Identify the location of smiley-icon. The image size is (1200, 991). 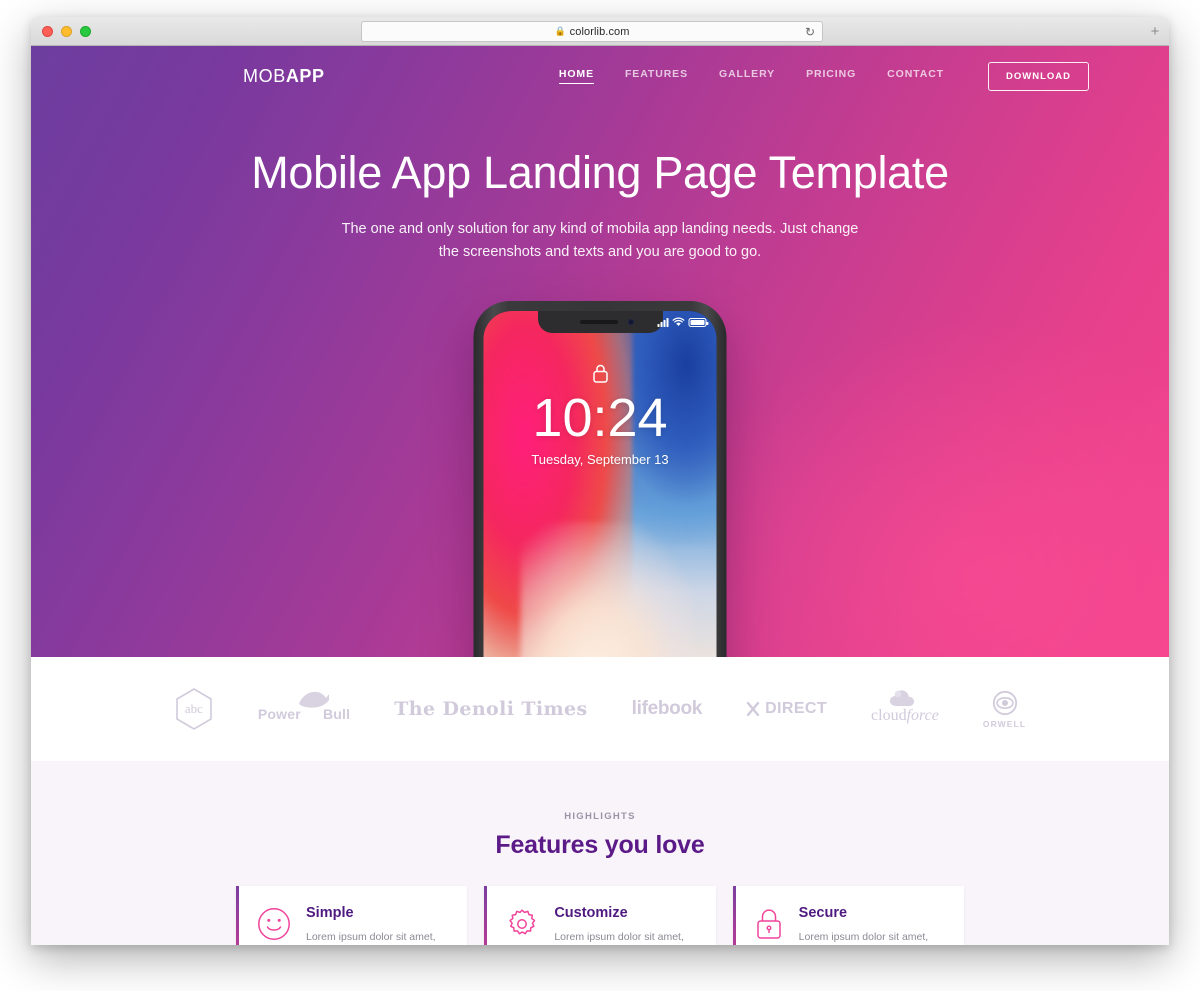
(274, 925).